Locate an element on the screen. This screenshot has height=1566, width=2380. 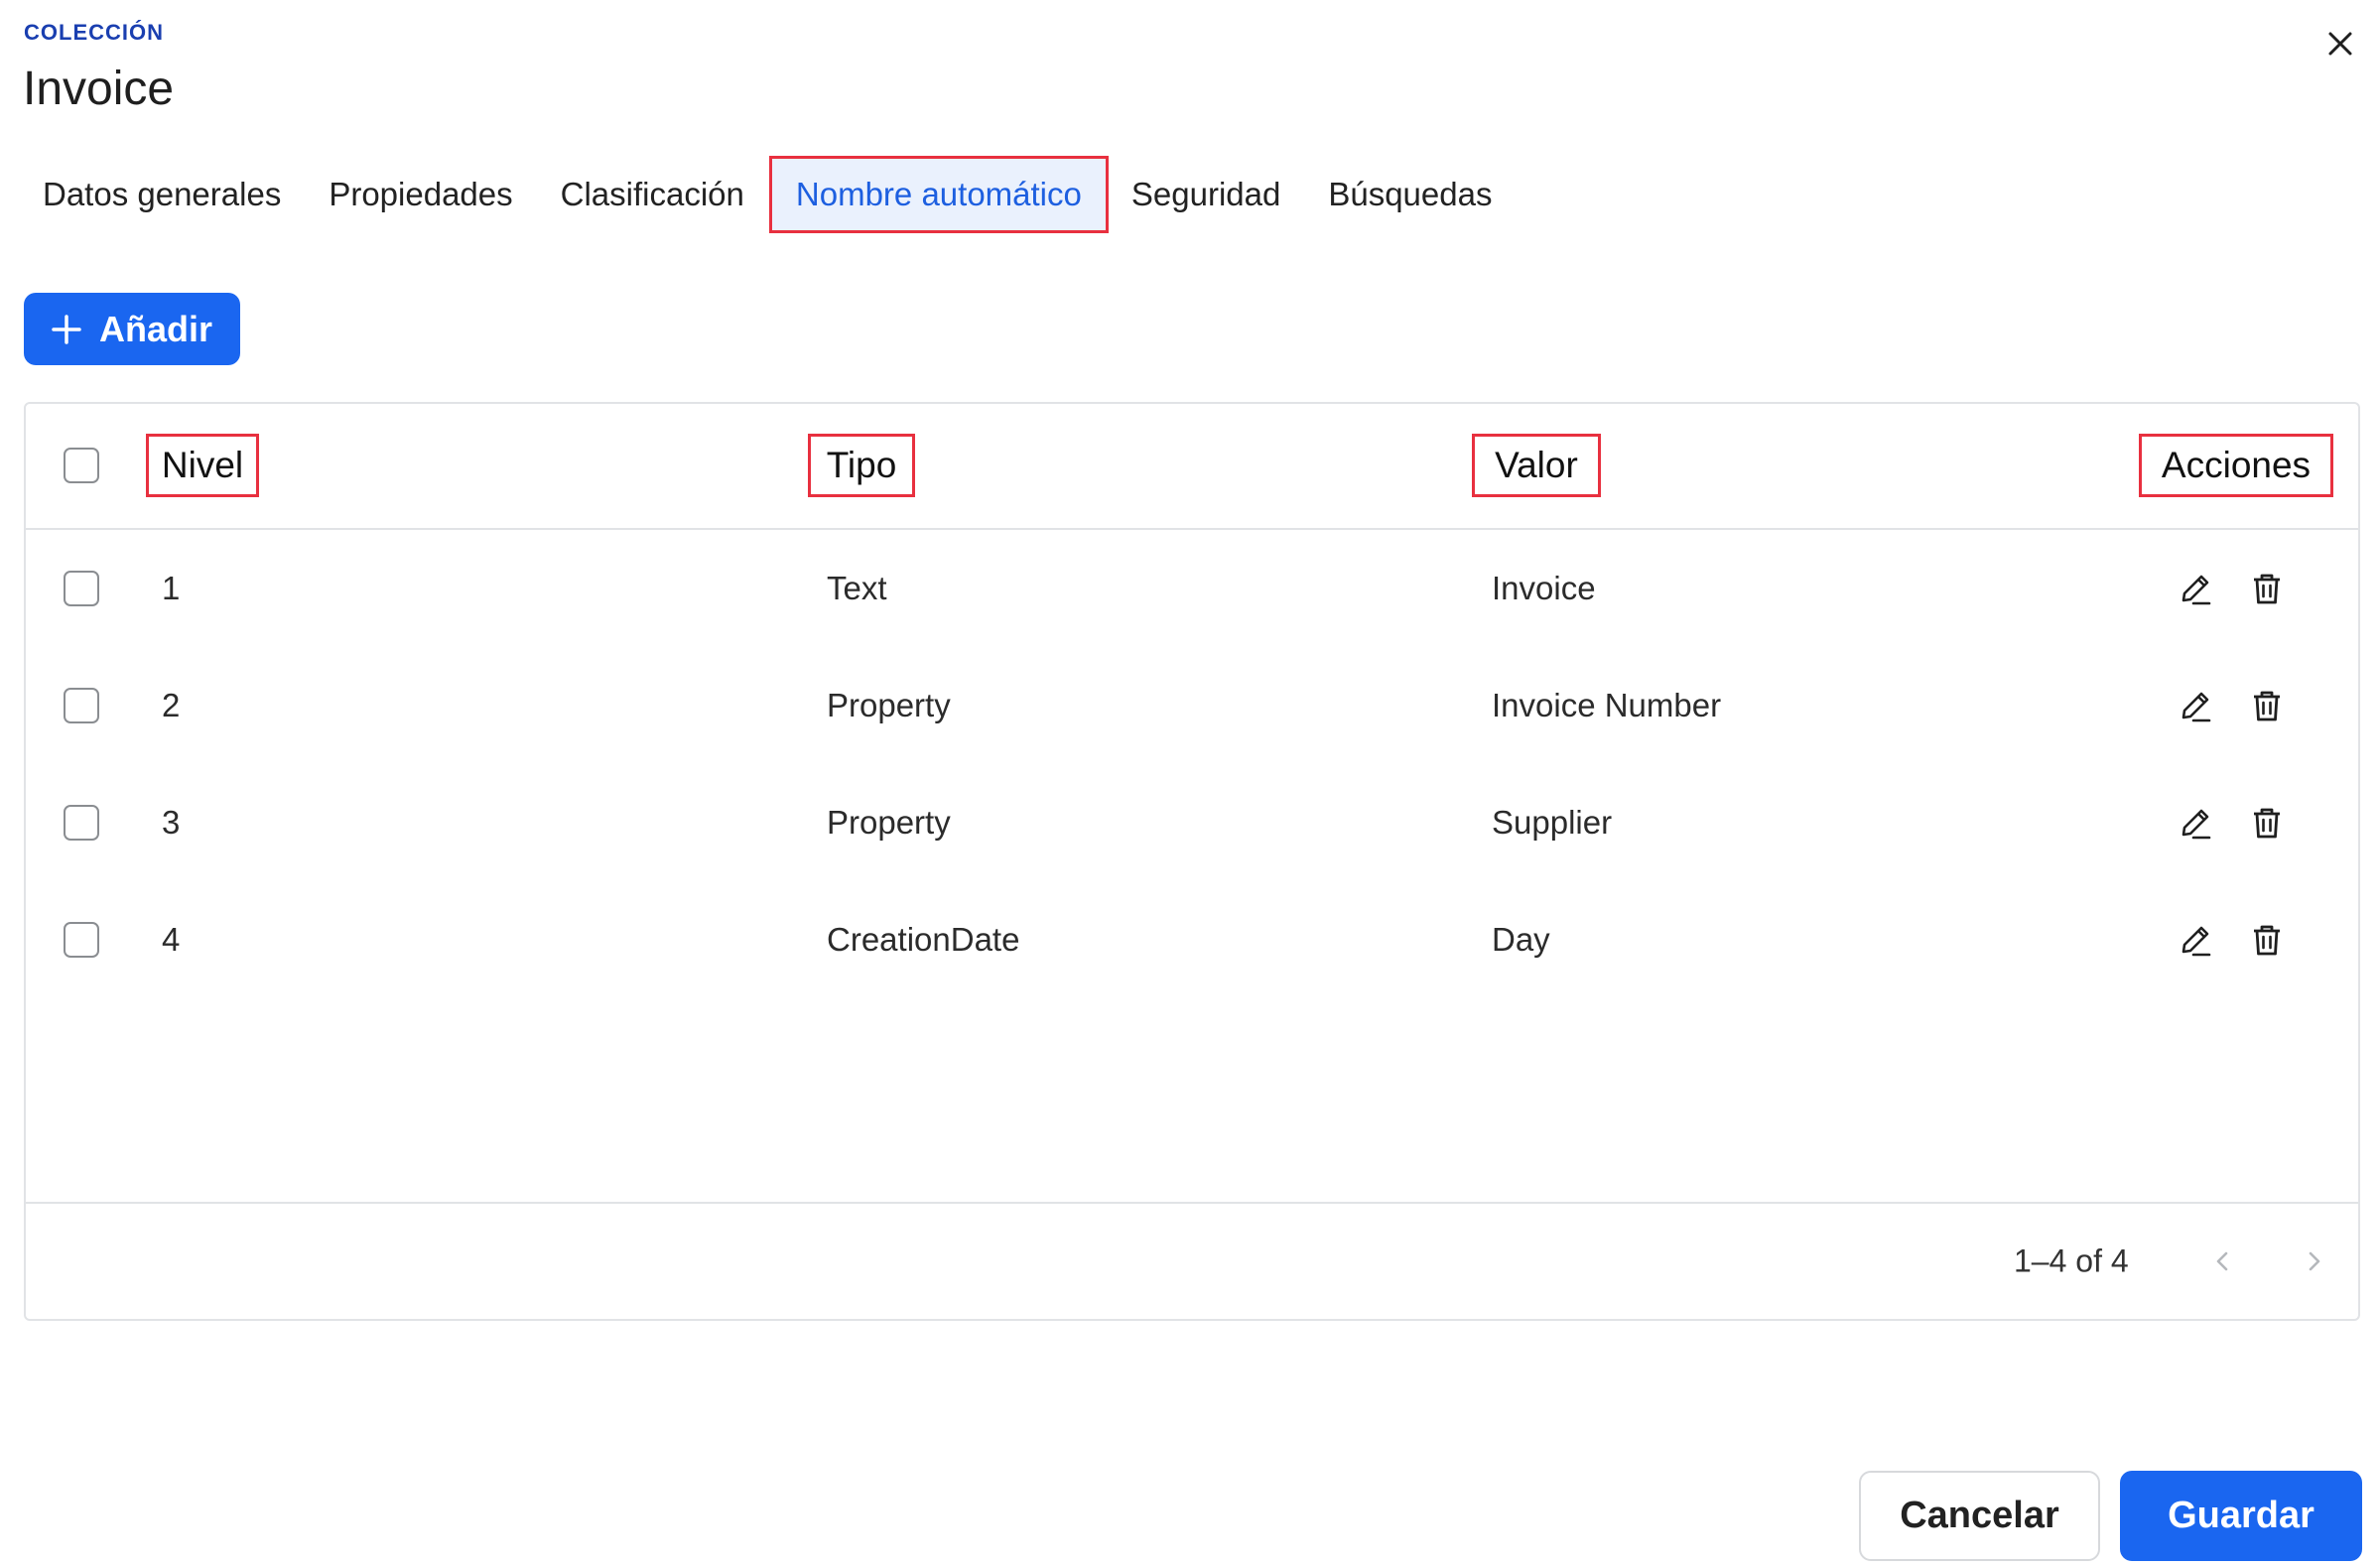
tab-seguridad: Seguridad is located at coordinates (1206, 194).